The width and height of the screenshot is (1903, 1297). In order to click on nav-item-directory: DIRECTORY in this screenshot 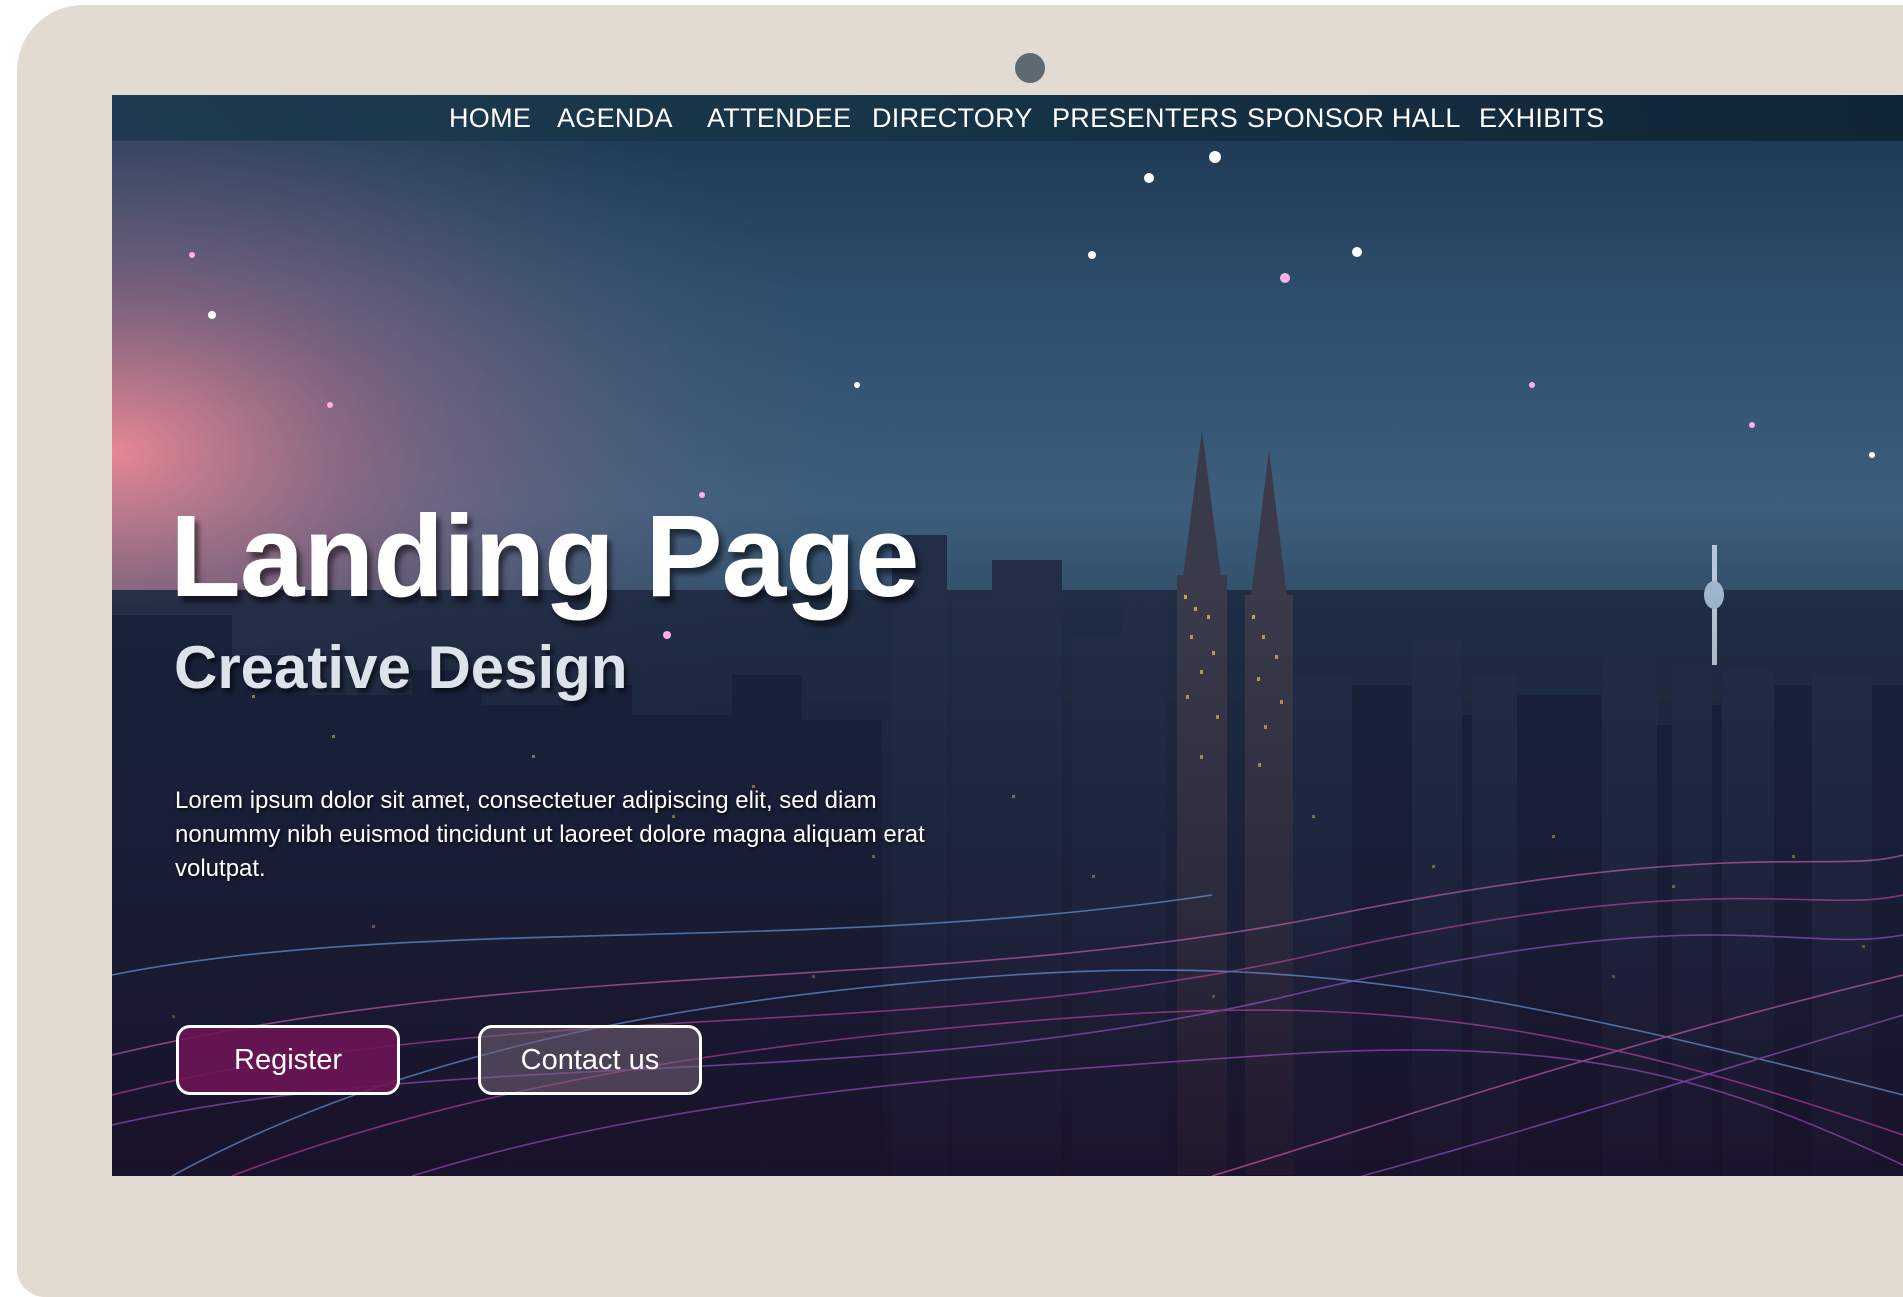, I will do `click(952, 118)`.